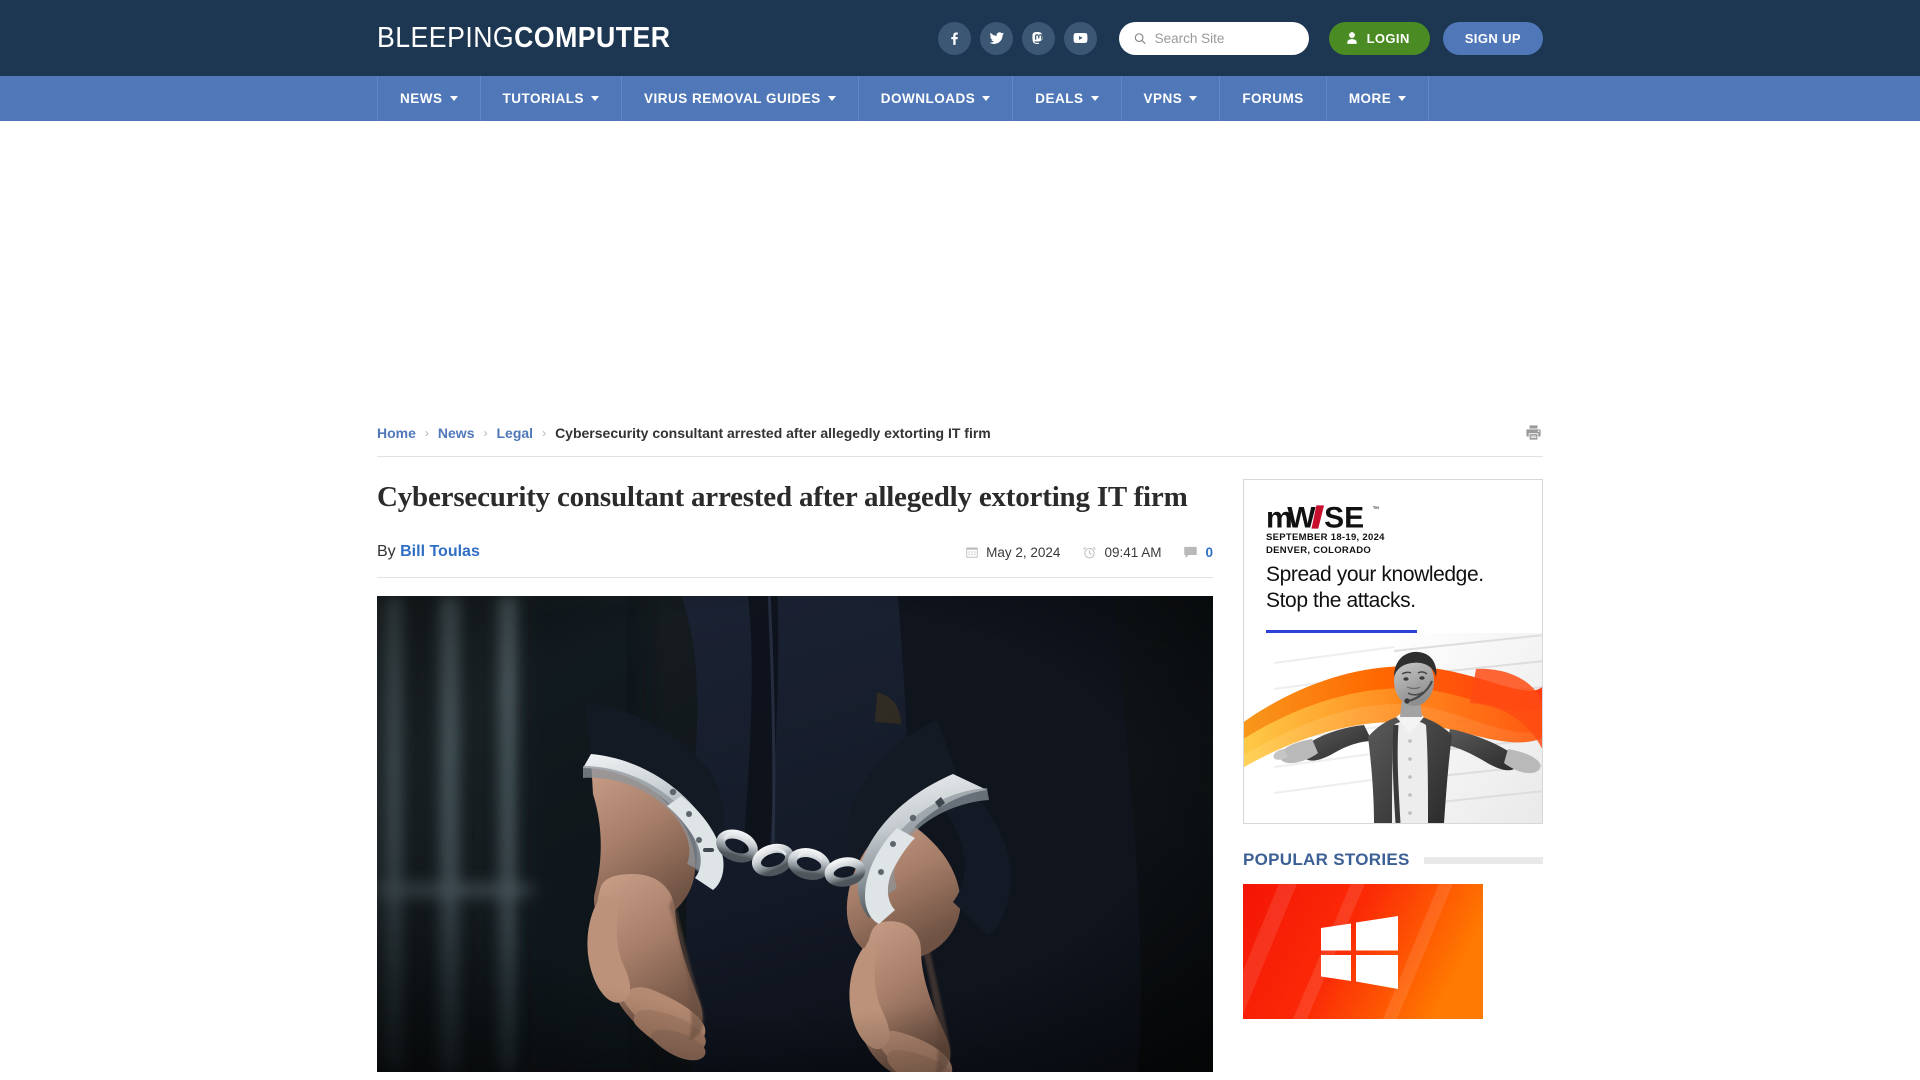  What do you see at coordinates (1388, 38) in the screenshot?
I see `login-button-label: LOGIN` at bounding box center [1388, 38].